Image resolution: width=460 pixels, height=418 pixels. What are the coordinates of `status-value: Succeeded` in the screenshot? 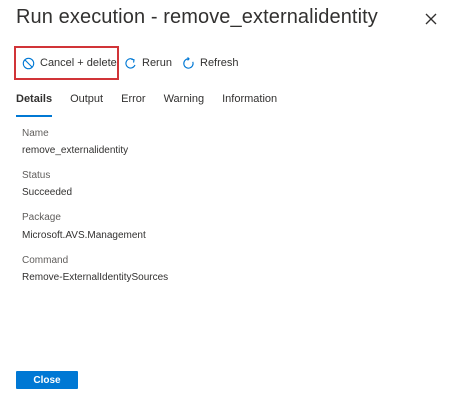 It's located at (47, 192).